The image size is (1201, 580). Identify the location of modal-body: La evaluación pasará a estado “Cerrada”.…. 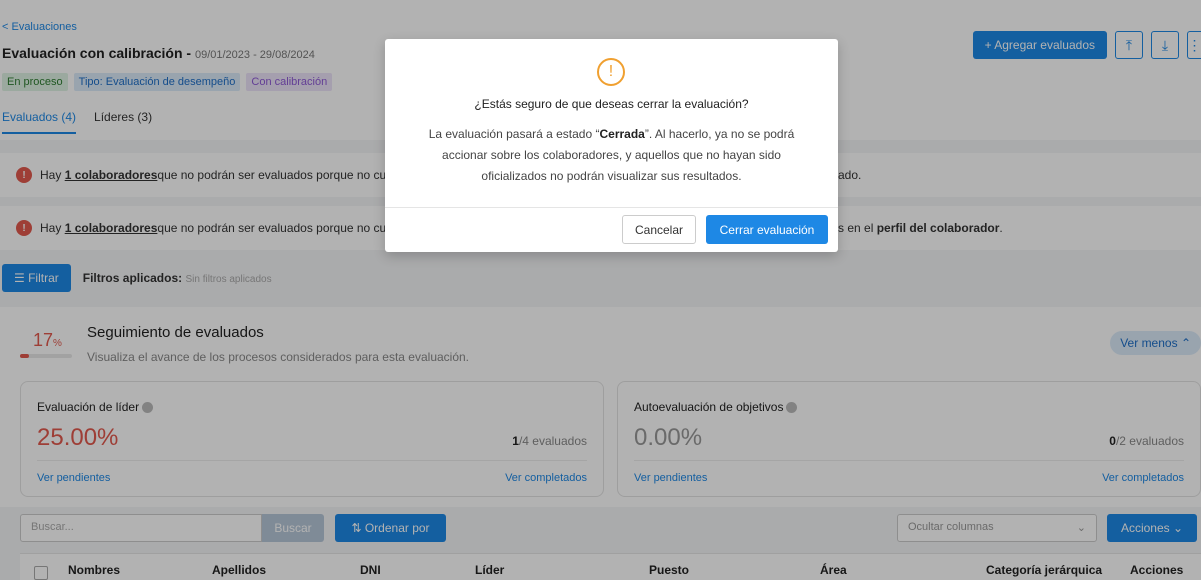
(611, 155).